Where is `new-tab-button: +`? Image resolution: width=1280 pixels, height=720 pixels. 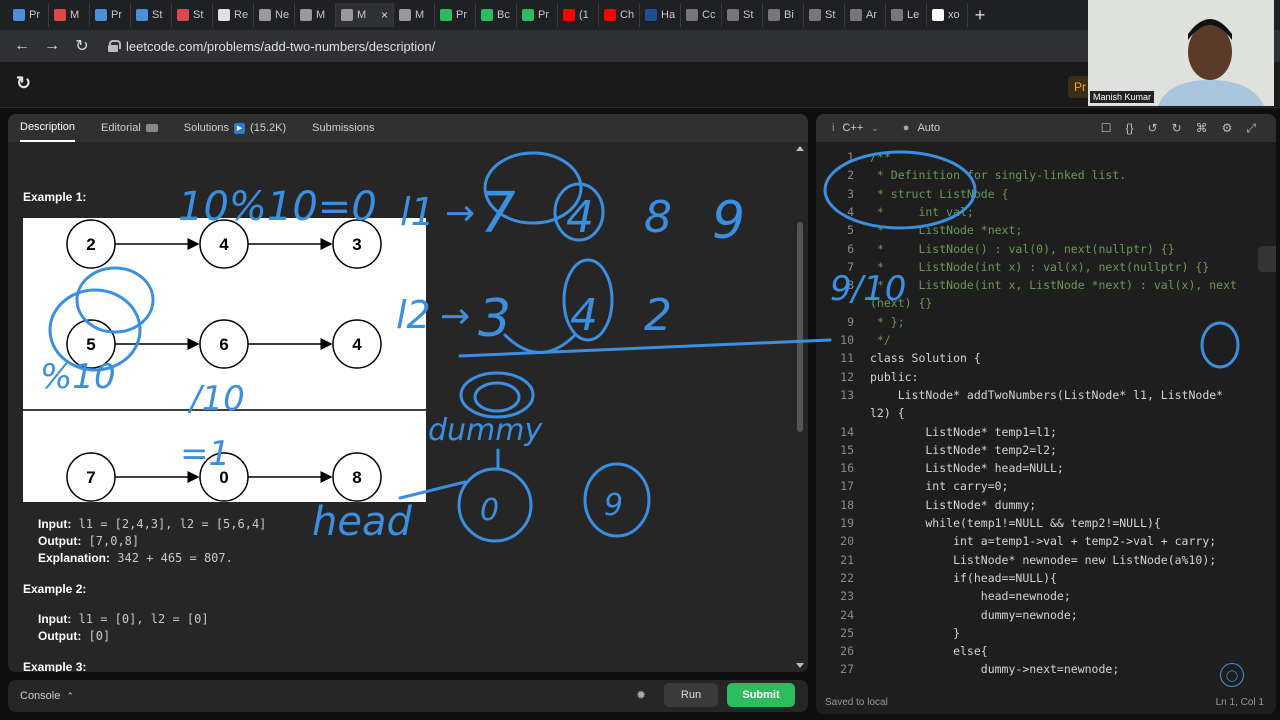
new-tab-button: + is located at coordinates (980, 15).